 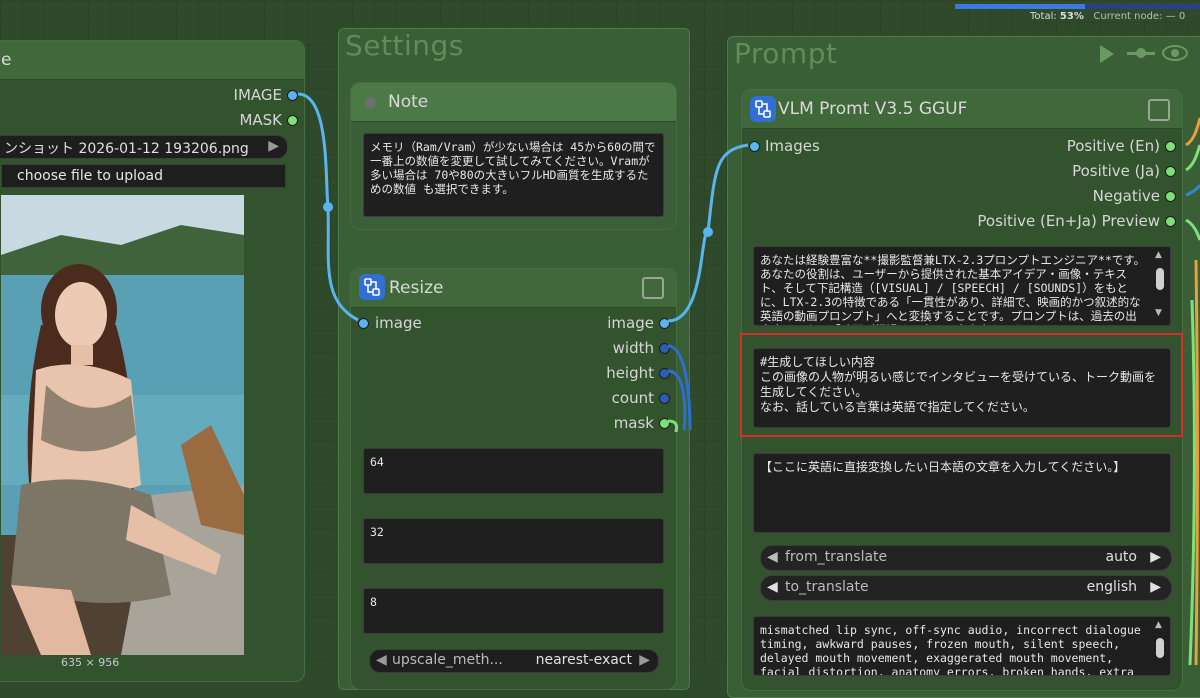 What do you see at coordinates (630, 373) in the screenshot?
I see `output-height-label: height` at bounding box center [630, 373].